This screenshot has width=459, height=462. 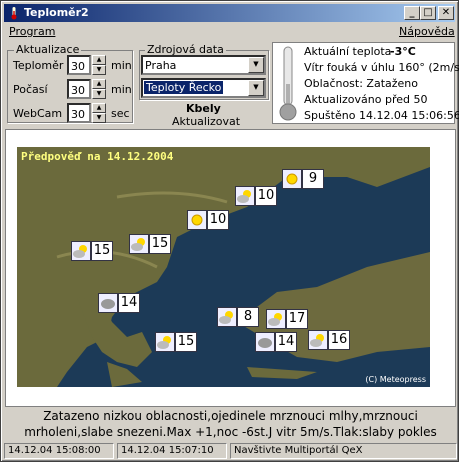 What do you see at coordinates (366, 99) in the screenshot?
I see `last-update-info: Aktualizováno před 50` at bounding box center [366, 99].